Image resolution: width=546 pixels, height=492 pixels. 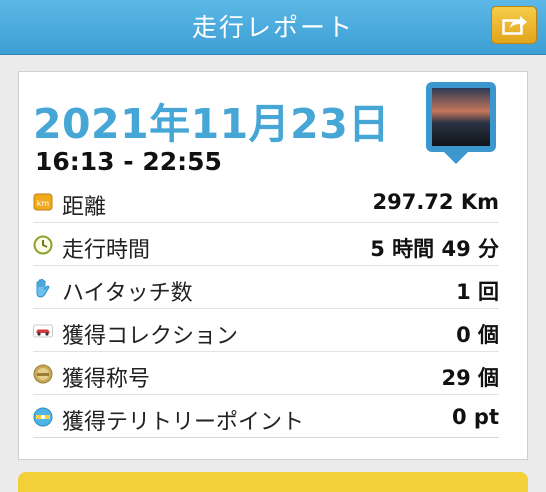 What do you see at coordinates (477, 292) in the screenshot?
I see `stat-value: 1 回` at bounding box center [477, 292].